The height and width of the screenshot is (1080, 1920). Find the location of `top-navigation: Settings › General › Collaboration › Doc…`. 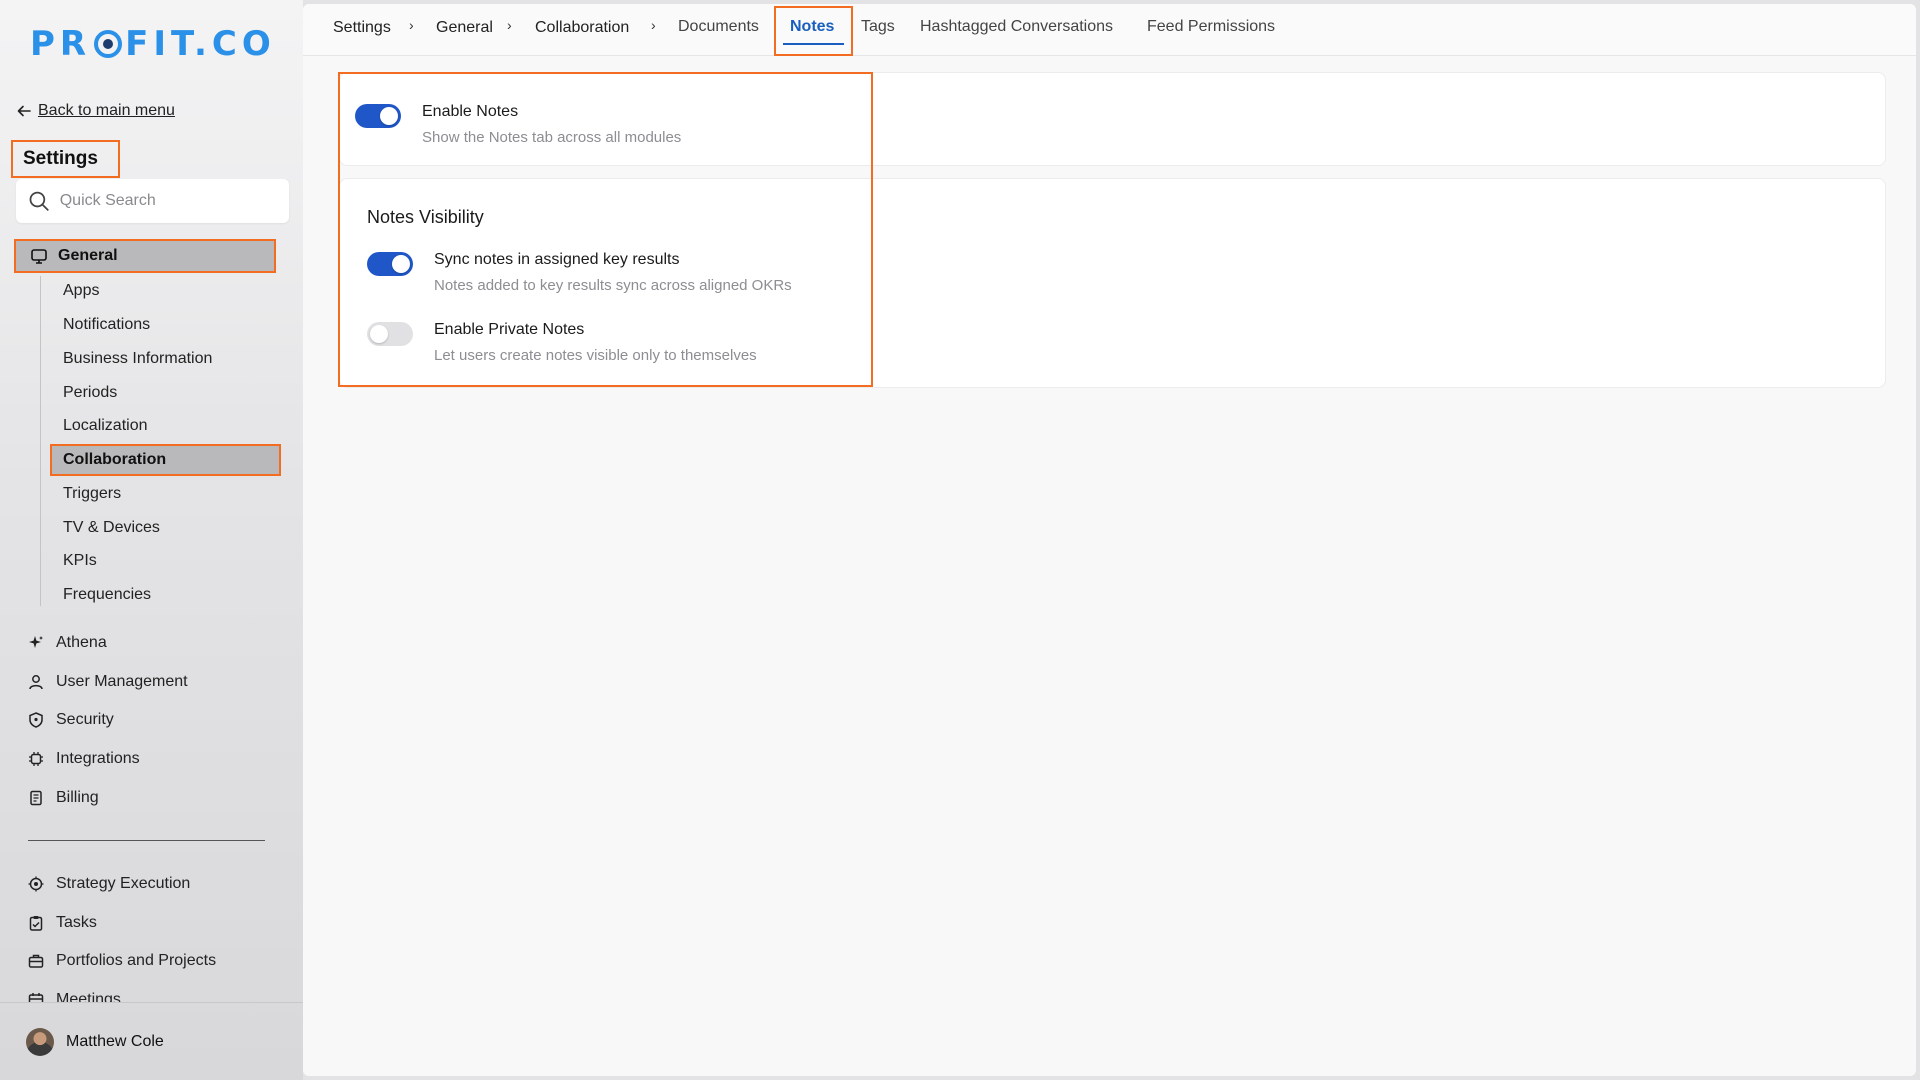

top-navigation: Settings › General › Collaboration › Doc… is located at coordinates (1109, 30).